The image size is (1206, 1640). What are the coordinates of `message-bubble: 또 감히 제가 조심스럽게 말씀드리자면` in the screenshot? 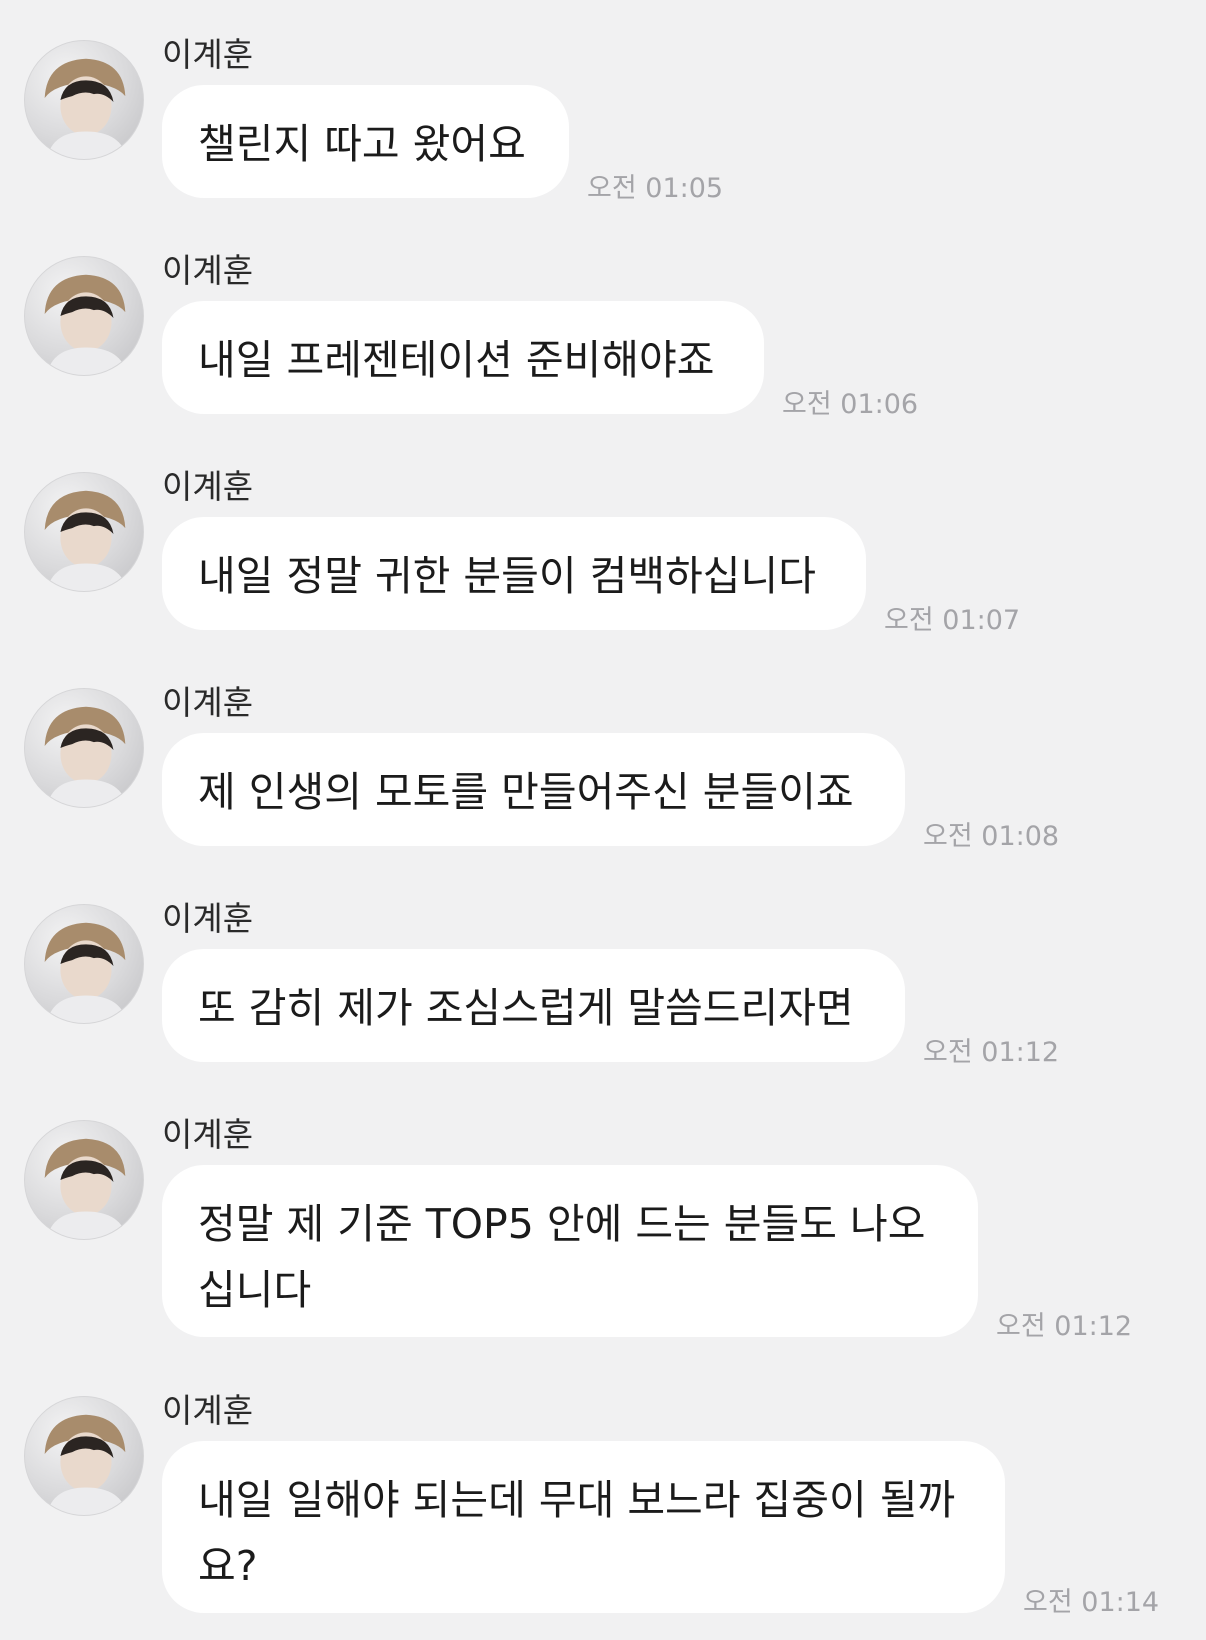 It's located at (533, 1005).